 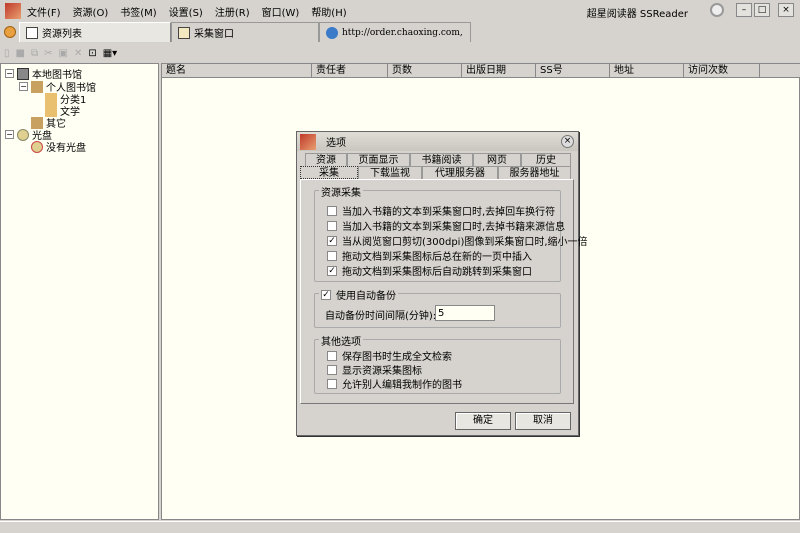 What do you see at coordinates (437, 257) in the screenshot?
I see `option-label: 拖动文档到采集图标后总在新的一页中插入` at bounding box center [437, 257].